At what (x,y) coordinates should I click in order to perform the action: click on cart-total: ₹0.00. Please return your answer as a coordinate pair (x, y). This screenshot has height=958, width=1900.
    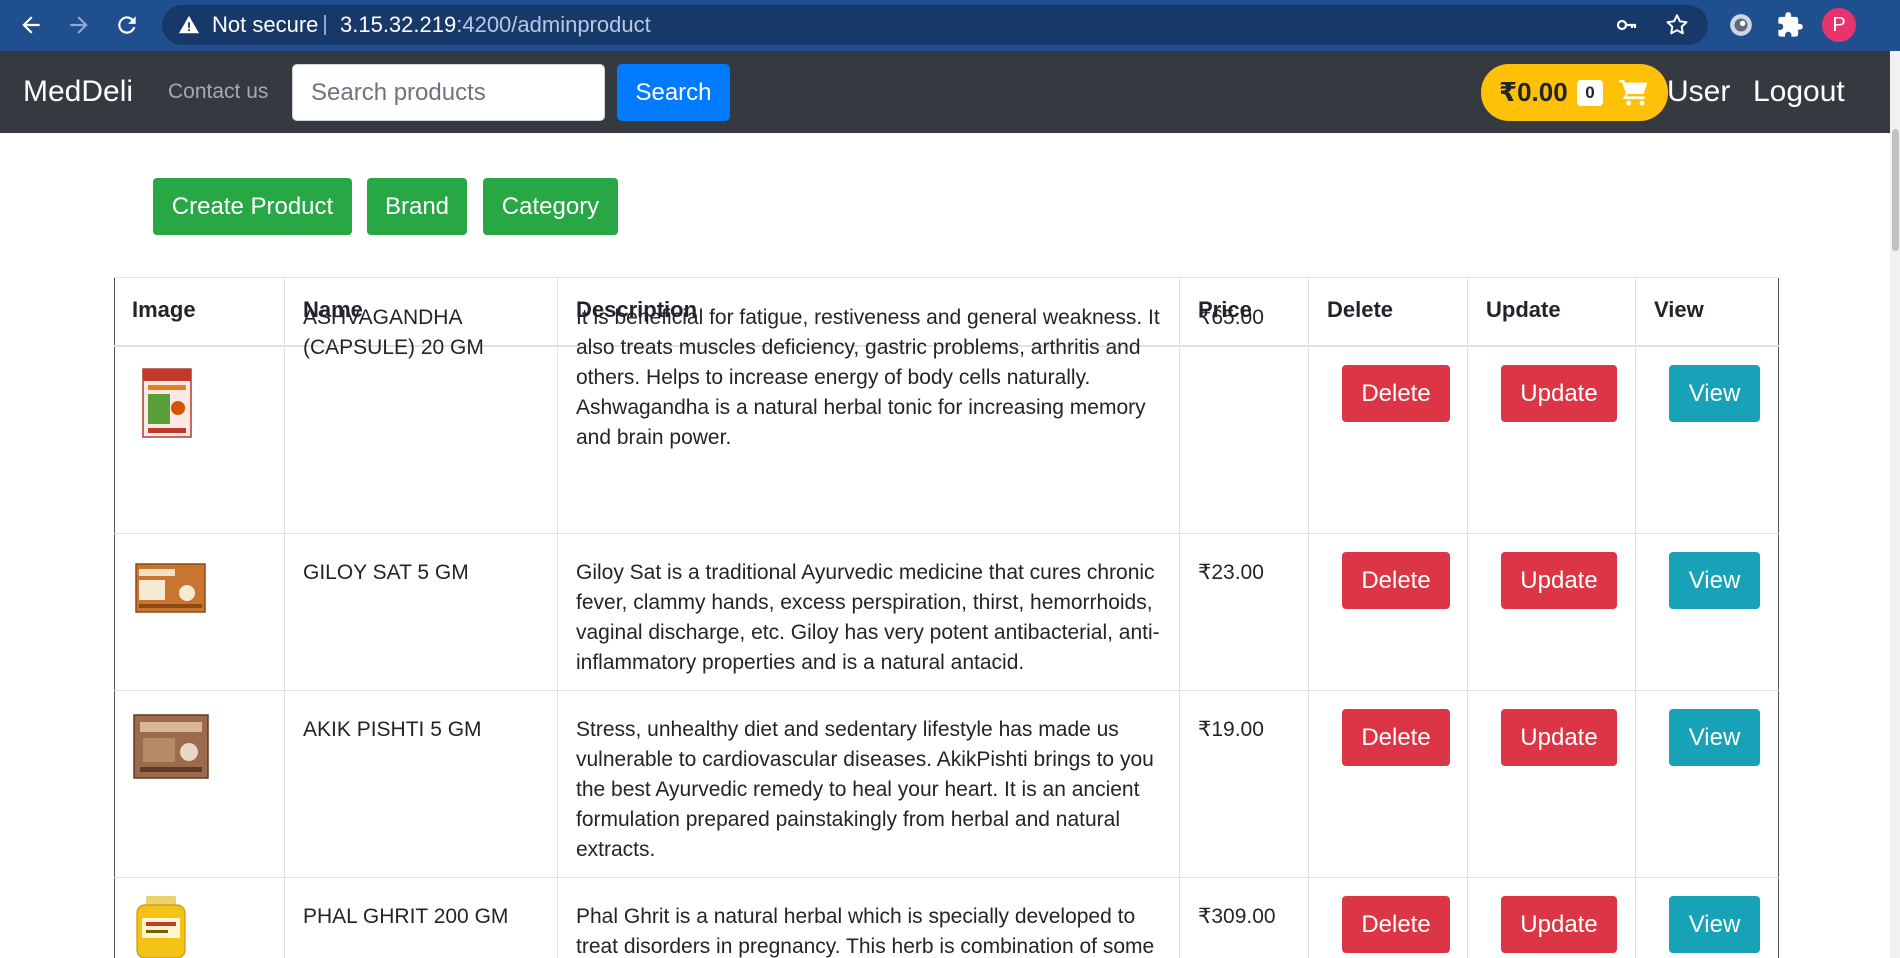
    Looking at the image, I should click on (1533, 92).